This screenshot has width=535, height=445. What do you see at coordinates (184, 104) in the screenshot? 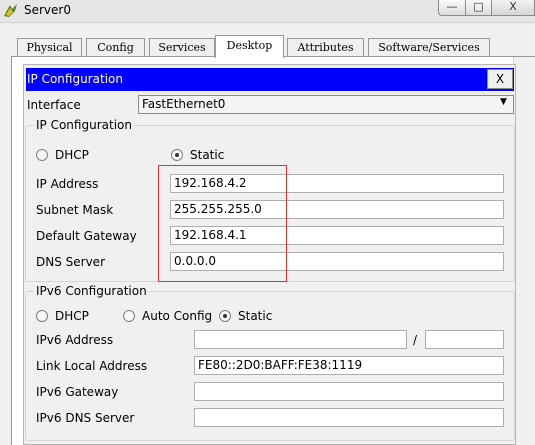
I see `interface-value: FastEthernet0` at bounding box center [184, 104].